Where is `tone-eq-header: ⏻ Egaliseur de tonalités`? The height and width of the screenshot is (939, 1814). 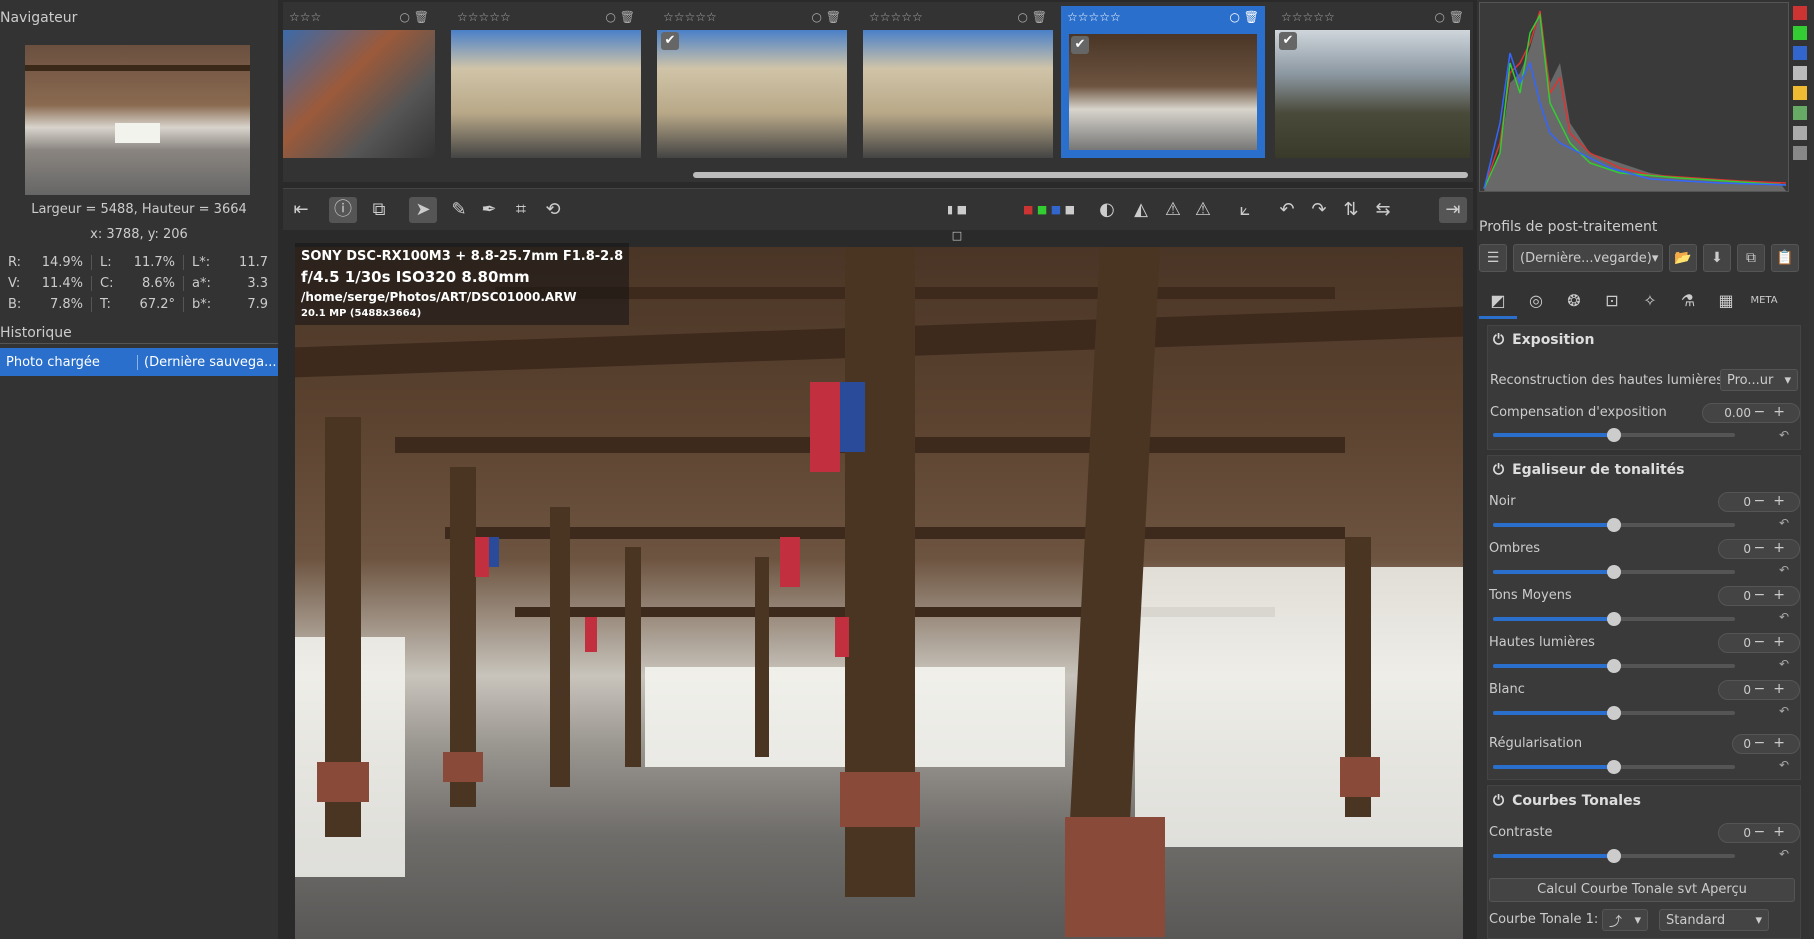
tone-eq-header: ⏻ Egaliseur de tonalités is located at coordinates (1644, 470).